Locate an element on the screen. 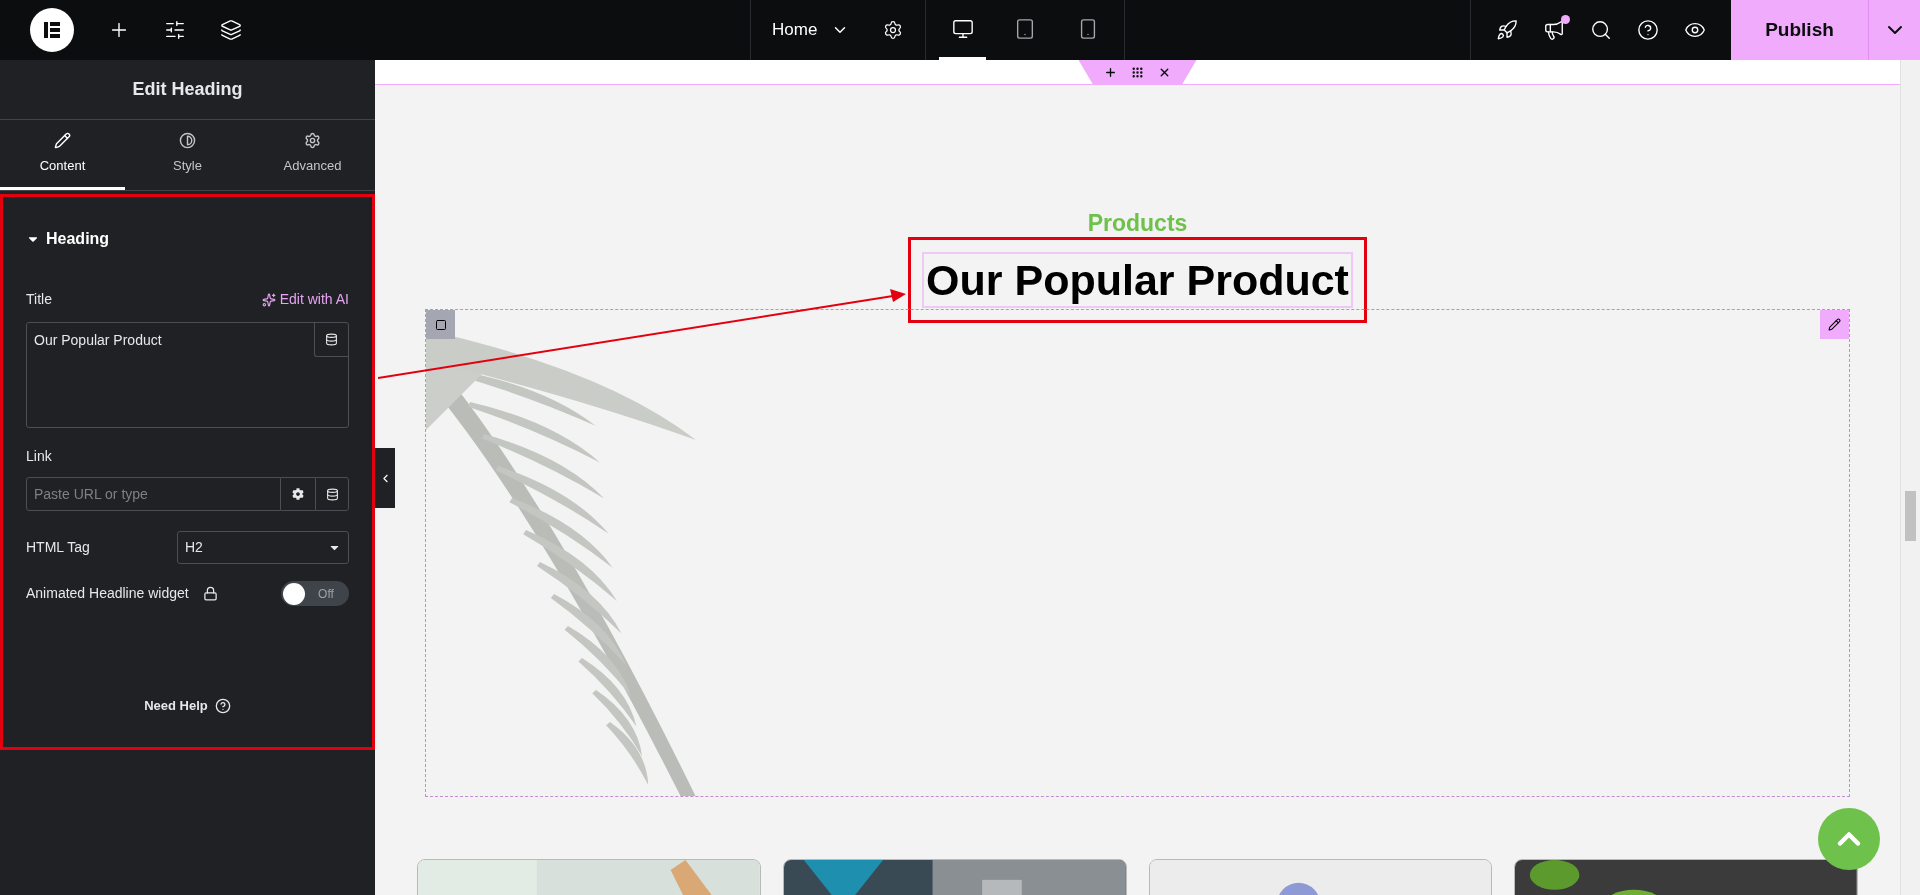 The image size is (1920, 895). section-subtitle: Products is located at coordinates (1137, 223).